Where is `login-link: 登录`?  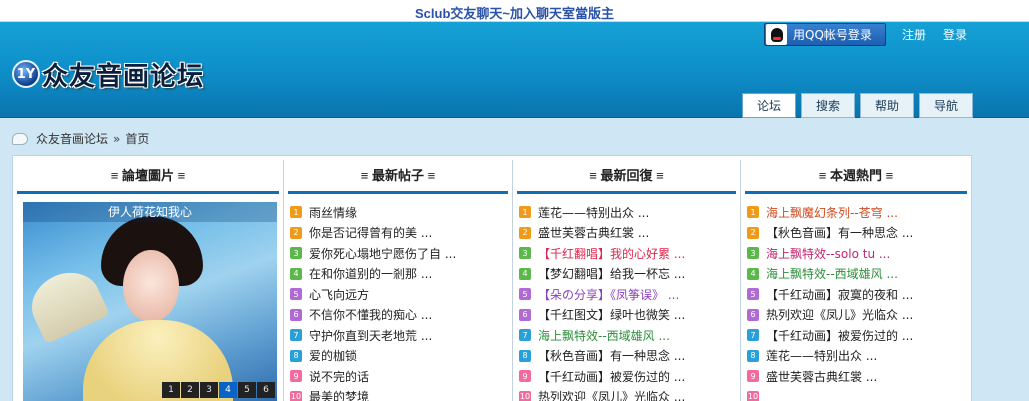
login-link: 登录 is located at coordinates (955, 34).